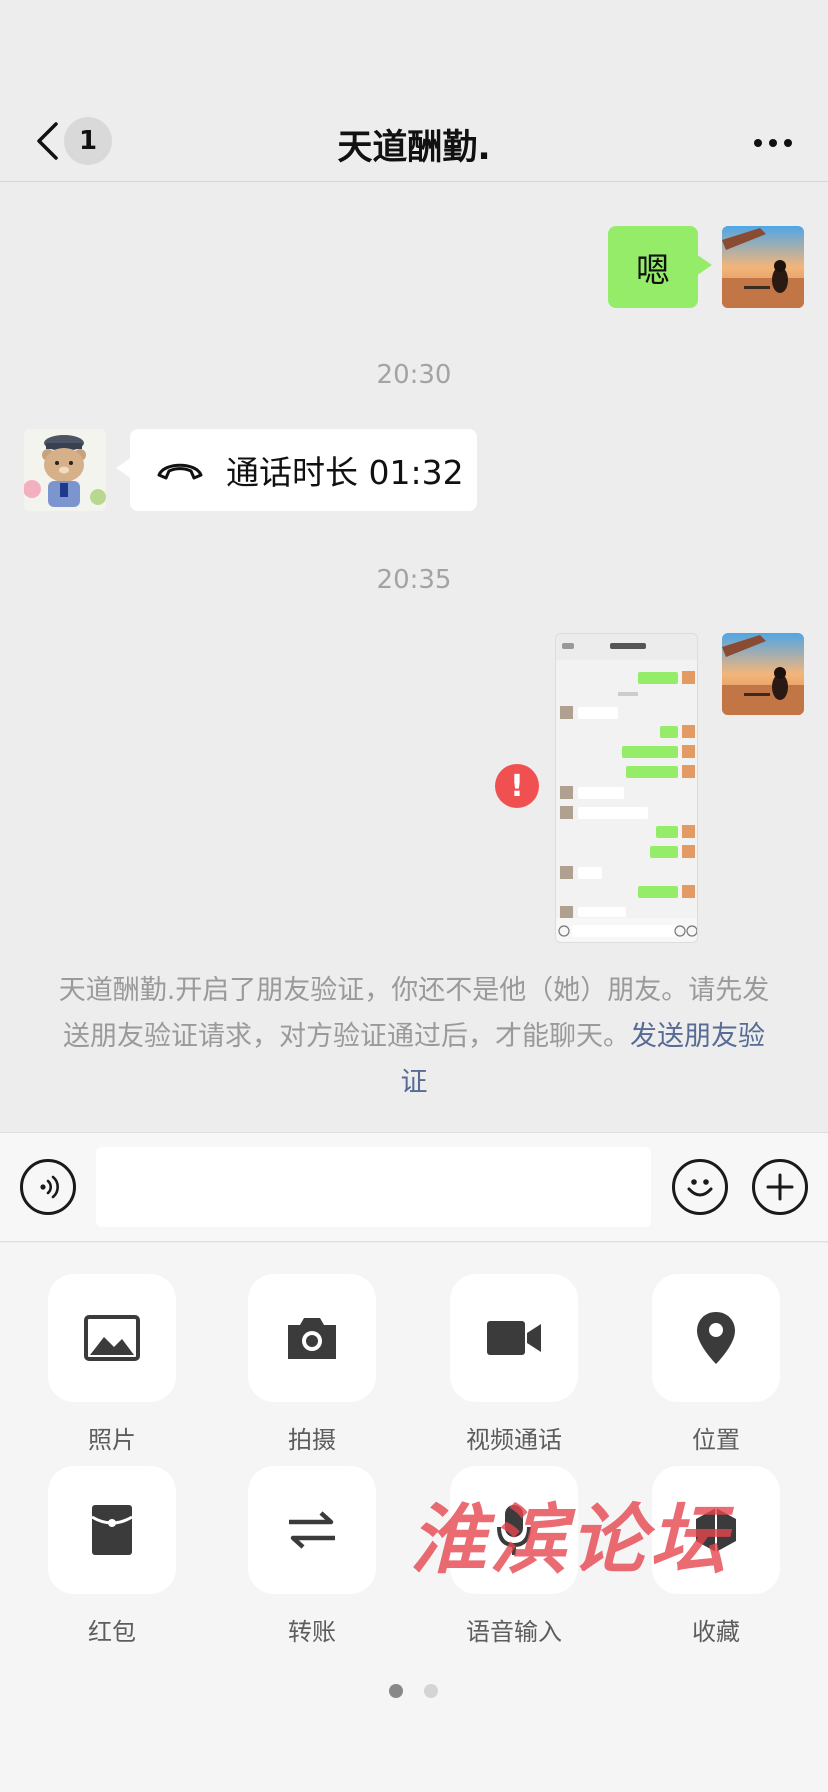 The width and height of the screenshot is (828, 1792). I want to click on panel-item-photos, so click(112, 1338).